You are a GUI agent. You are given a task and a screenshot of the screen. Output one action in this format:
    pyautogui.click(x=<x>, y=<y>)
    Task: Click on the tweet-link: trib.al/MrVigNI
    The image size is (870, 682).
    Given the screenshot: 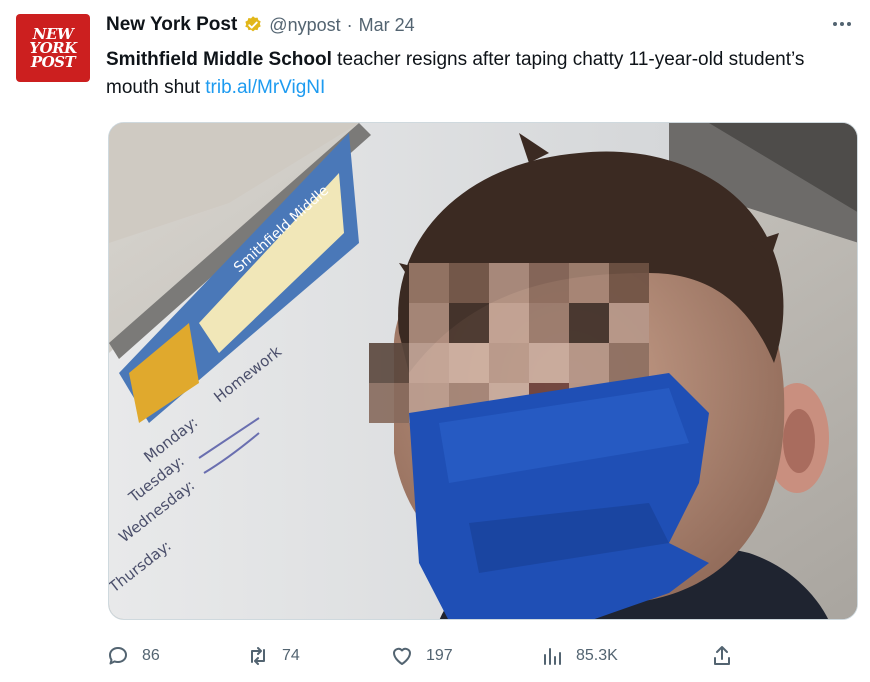 What is the action you would take?
    pyautogui.click(x=265, y=87)
    